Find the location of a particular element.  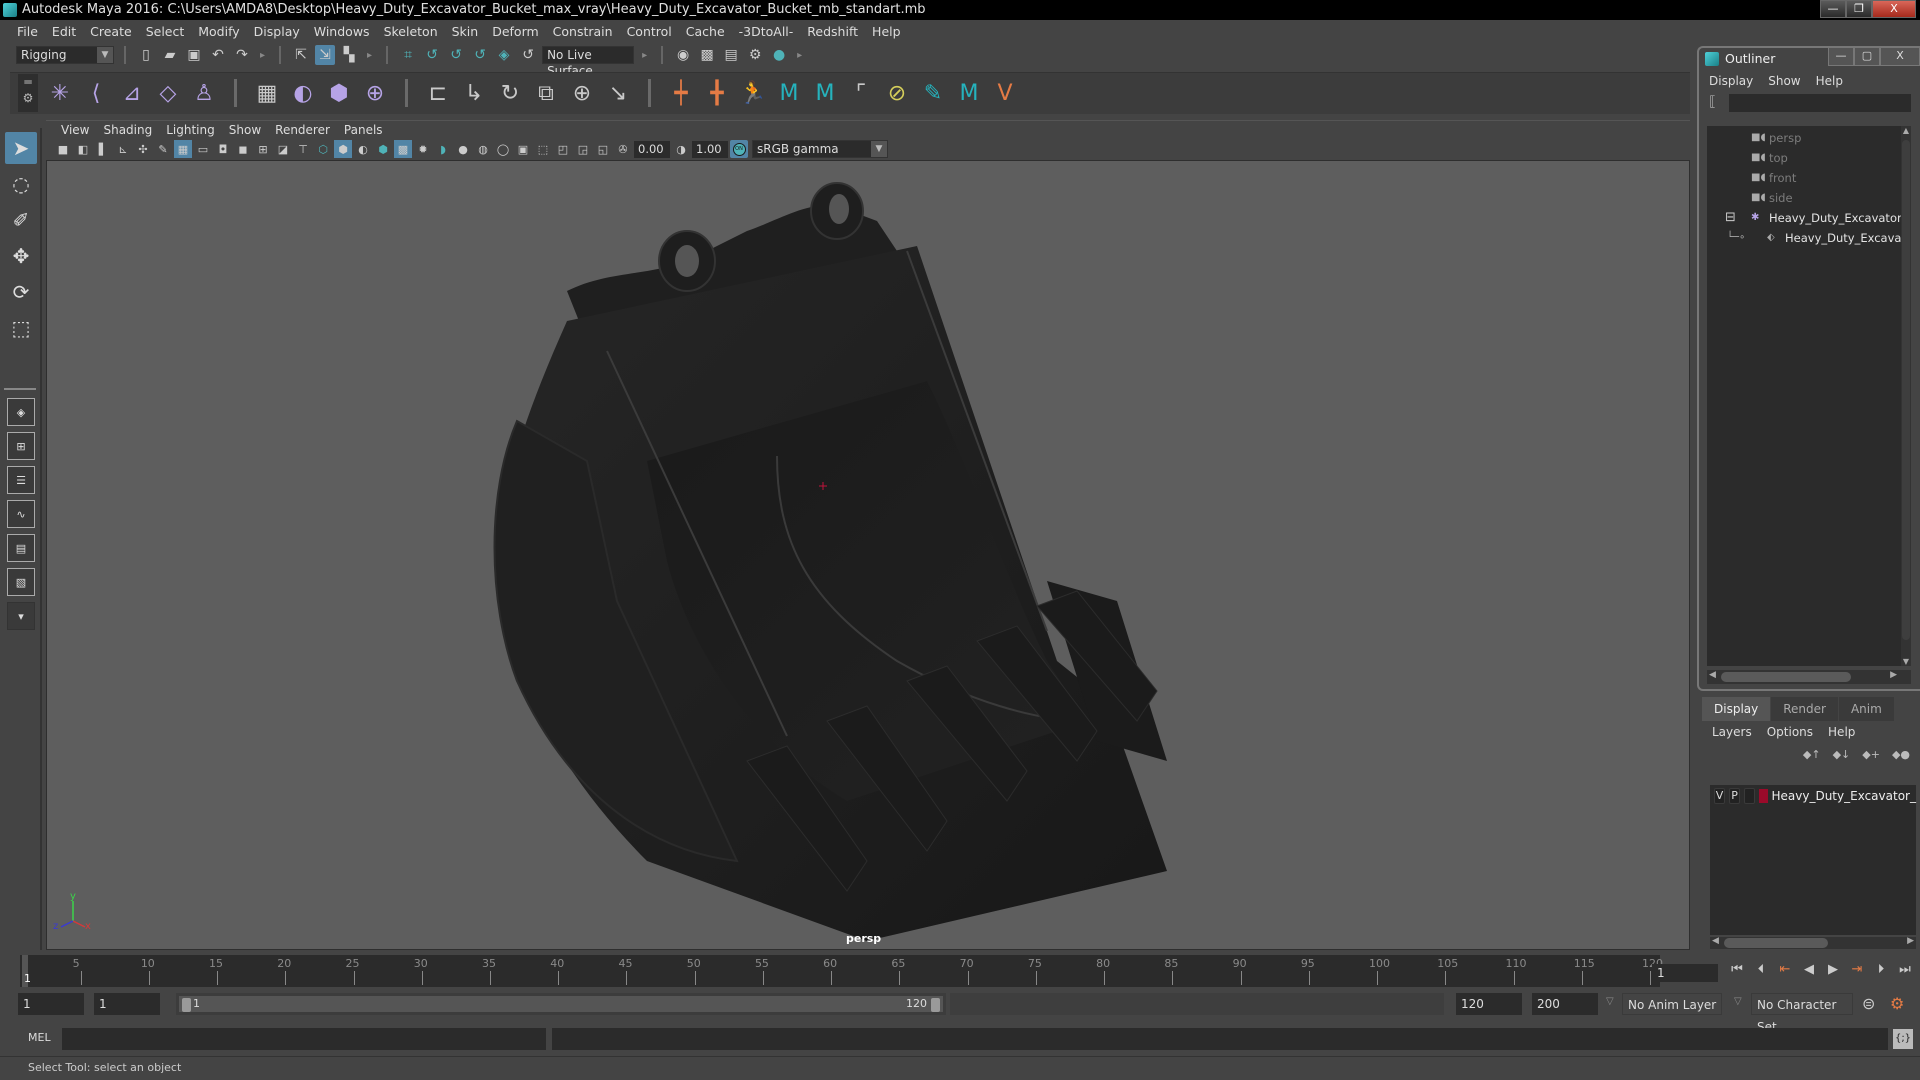

playback-start-field: 1 is located at coordinates (127, 1004).